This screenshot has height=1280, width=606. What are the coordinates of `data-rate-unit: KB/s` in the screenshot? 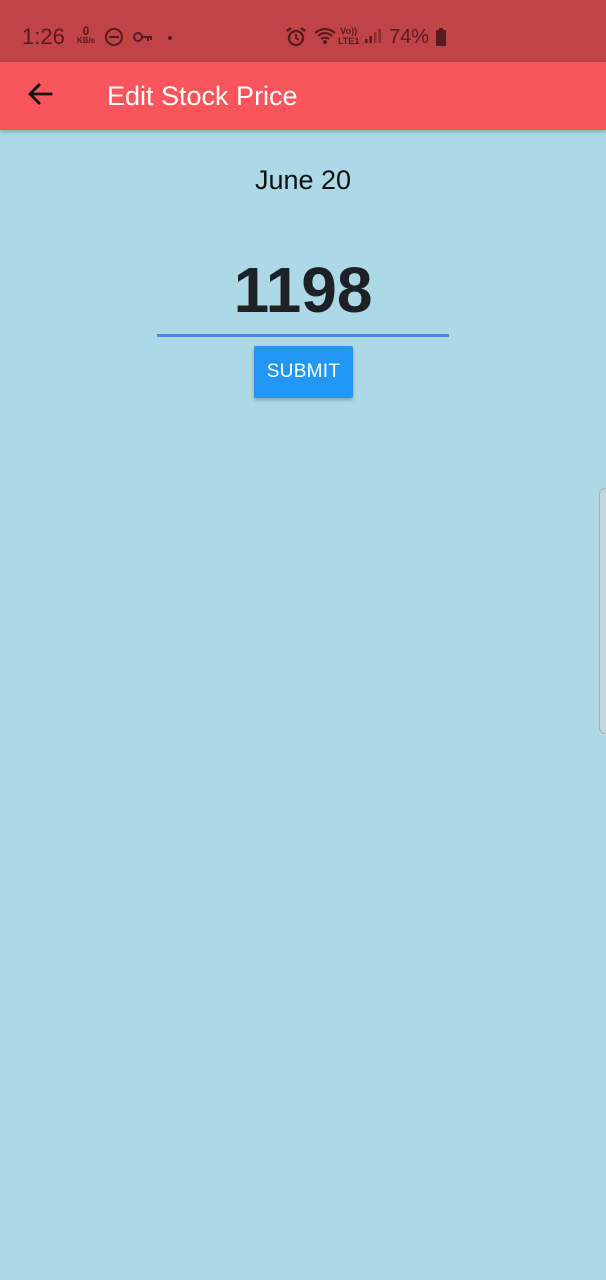 It's located at (86, 40).